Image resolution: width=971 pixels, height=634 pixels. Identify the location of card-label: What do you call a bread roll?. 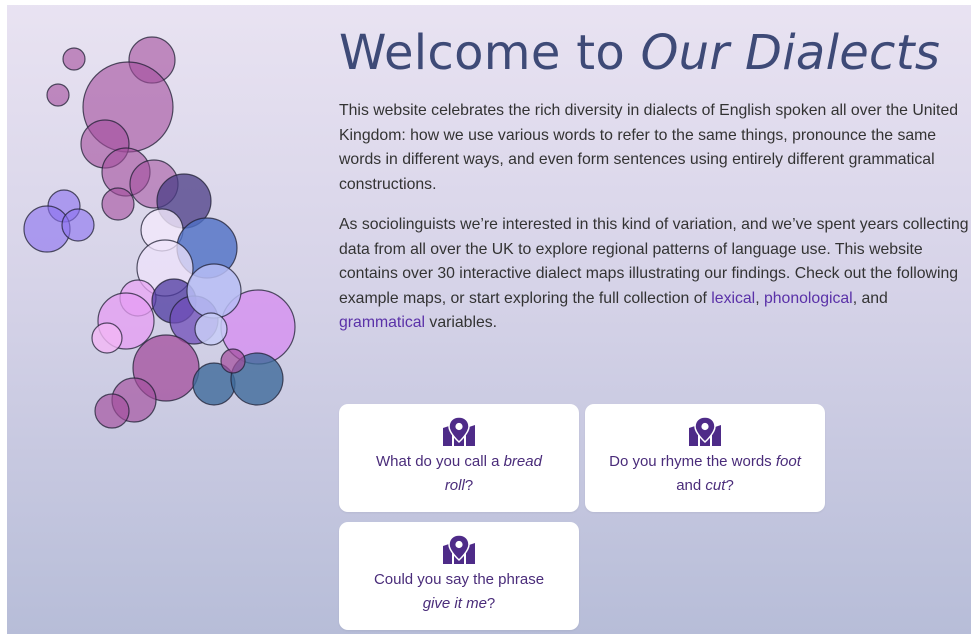
(459, 474).